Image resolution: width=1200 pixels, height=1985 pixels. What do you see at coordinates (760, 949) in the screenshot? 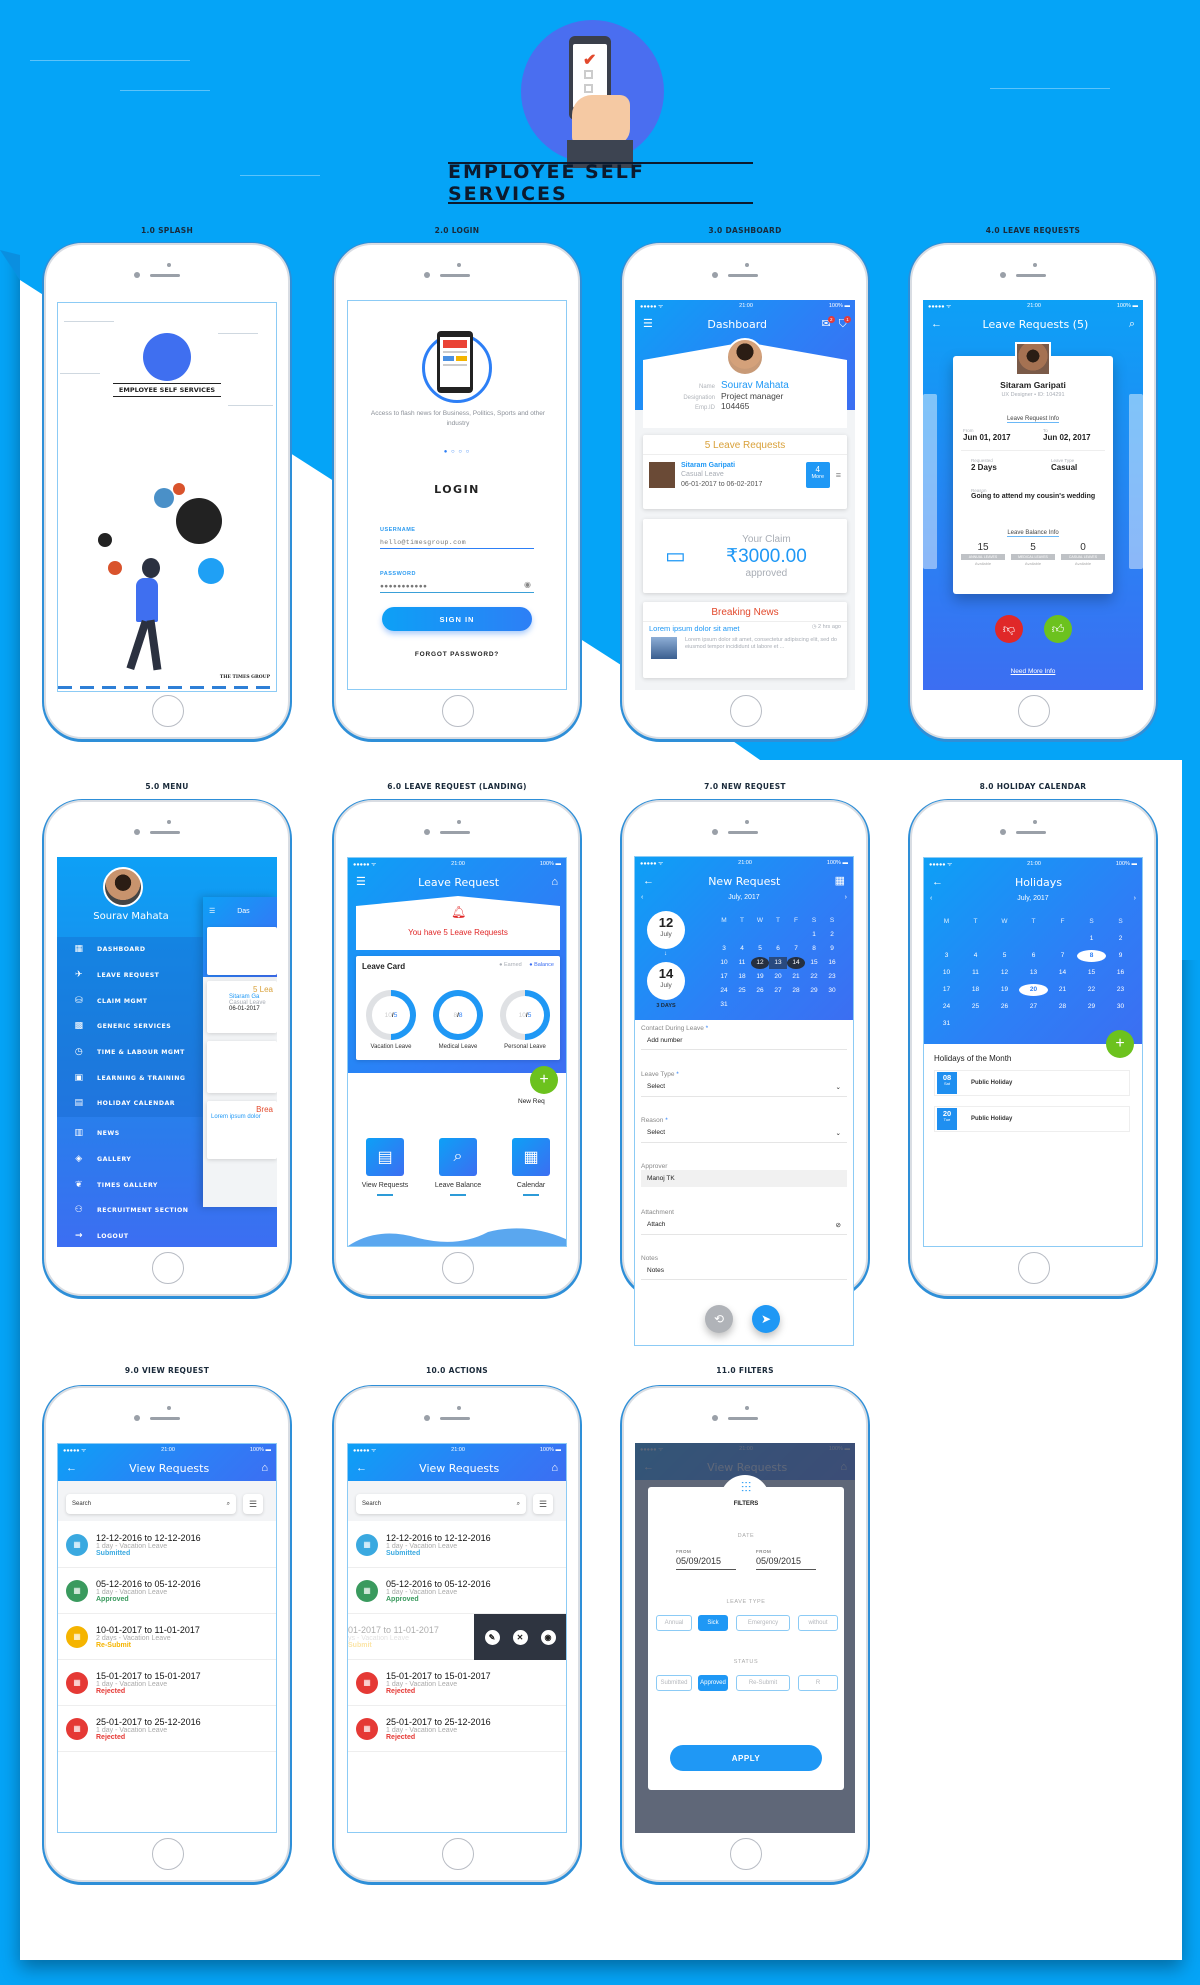
I see `calendar-day: 5` at bounding box center [760, 949].